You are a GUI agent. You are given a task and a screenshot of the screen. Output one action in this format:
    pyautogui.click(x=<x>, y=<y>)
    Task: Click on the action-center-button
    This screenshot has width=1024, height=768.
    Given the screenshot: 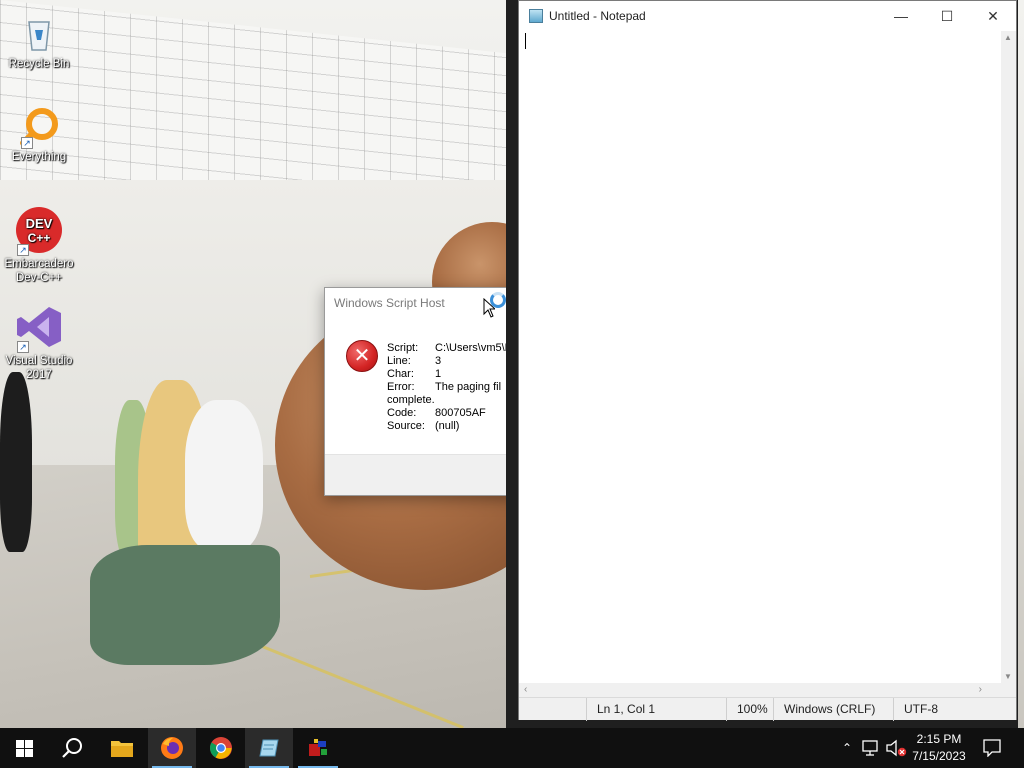 What is the action you would take?
    pyautogui.click(x=992, y=748)
    